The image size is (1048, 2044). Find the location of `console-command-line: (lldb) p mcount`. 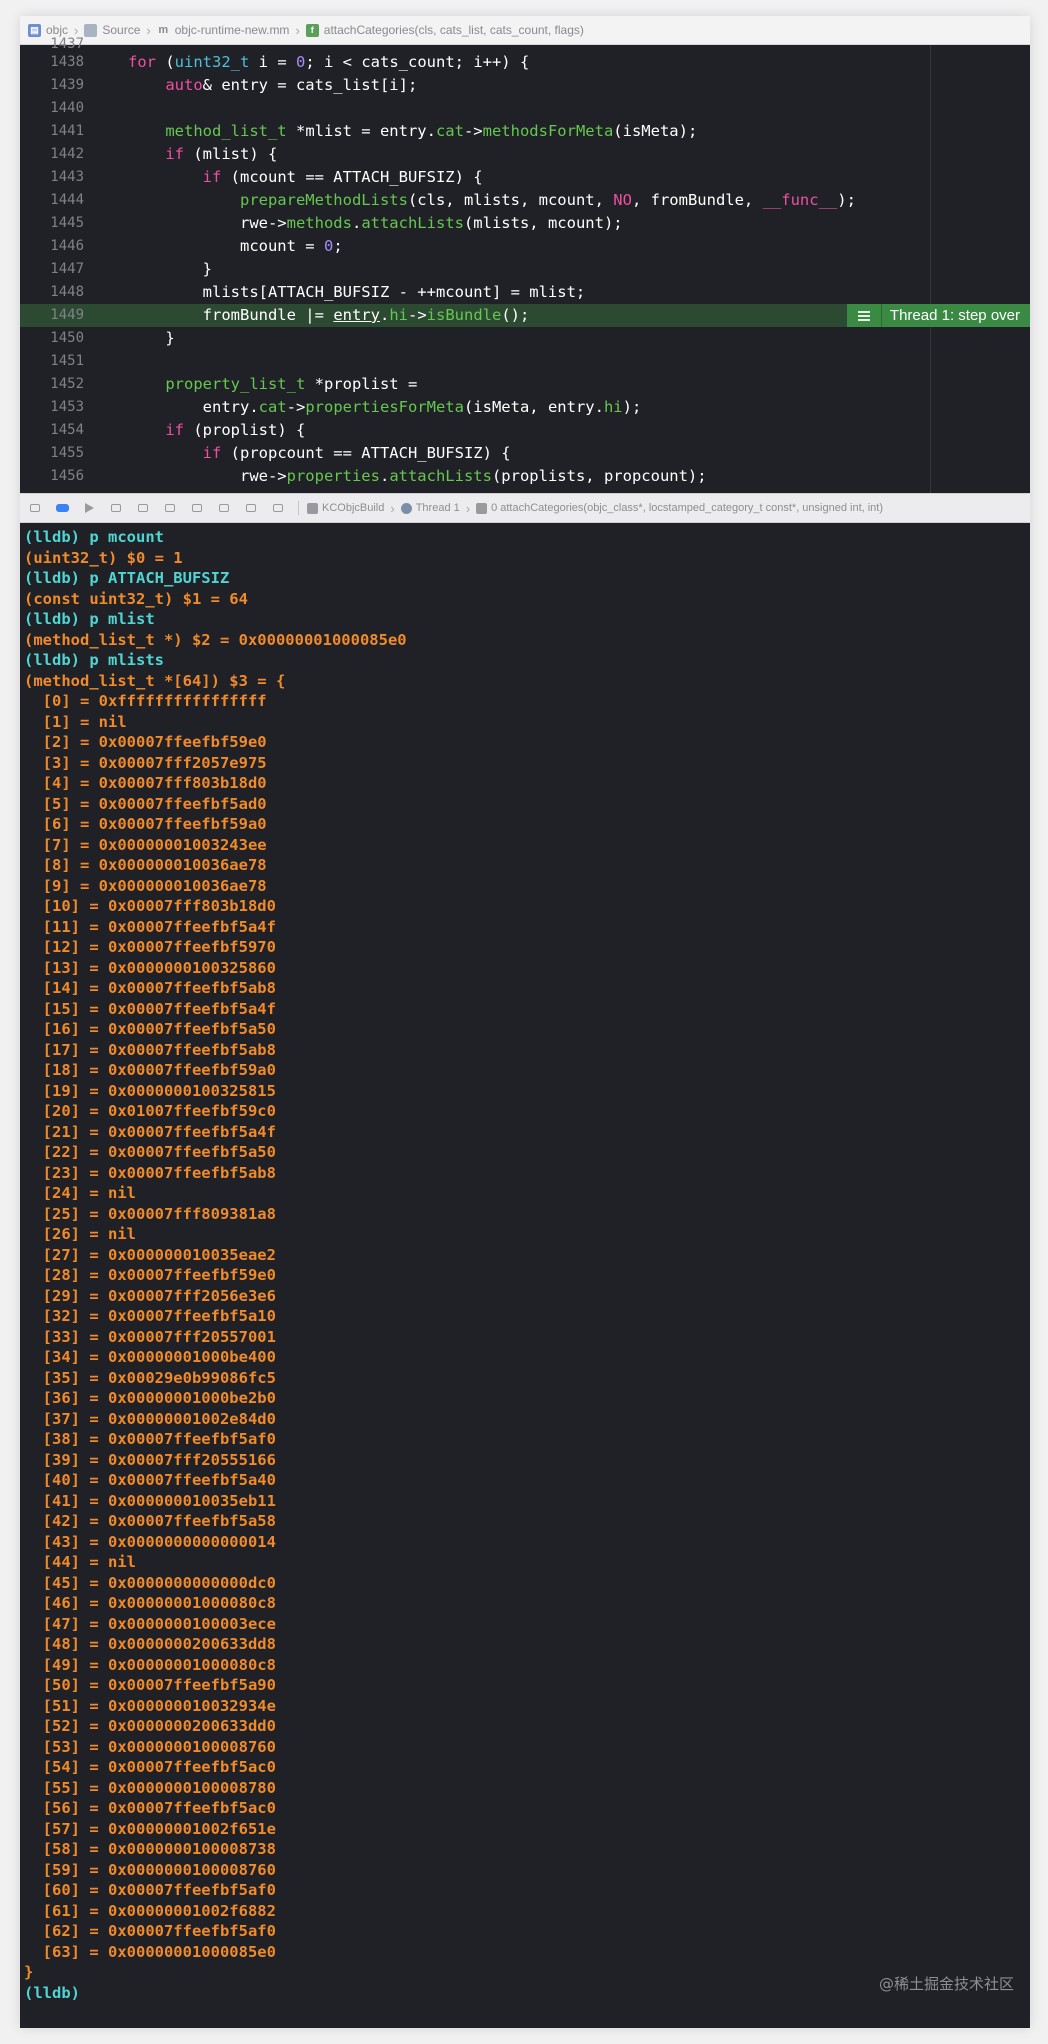

console-command-line: (lldb) p mcount is located at coordinates (94, 537).